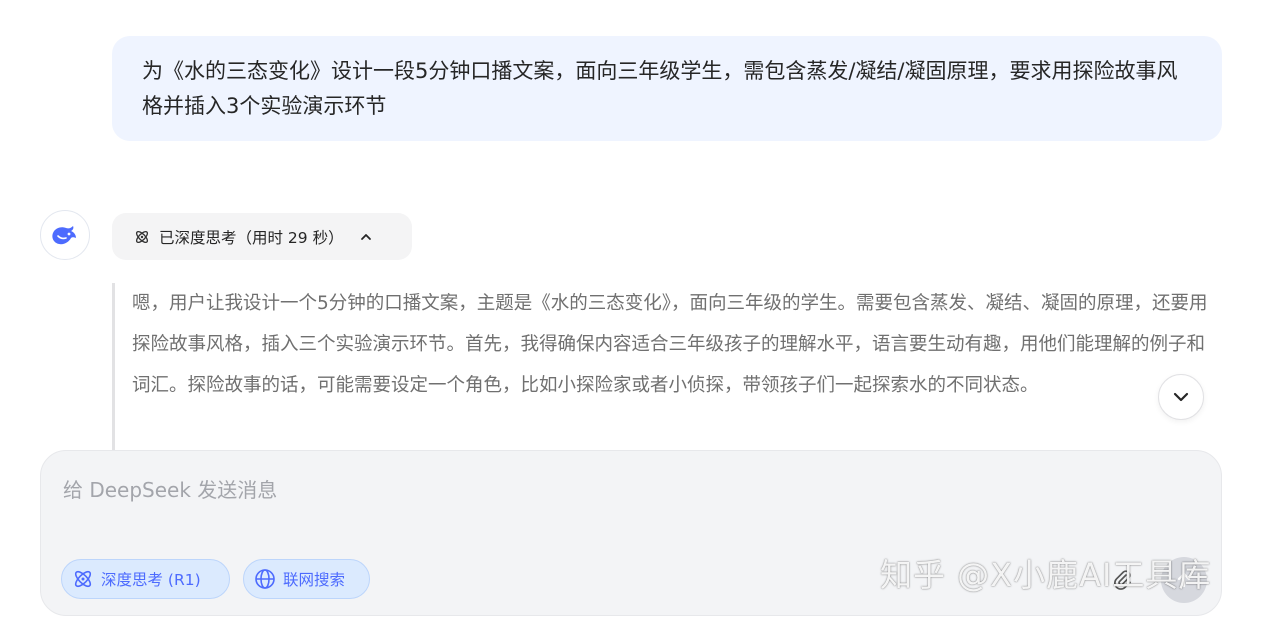 Image resolution: width=1280 pixels, height=623 pixels. What do you see at coordinates (151, 580) in the screenshot?
I see `deep-think-r1-label: 深度思考 (R1)` at bounding box center [151, 580].